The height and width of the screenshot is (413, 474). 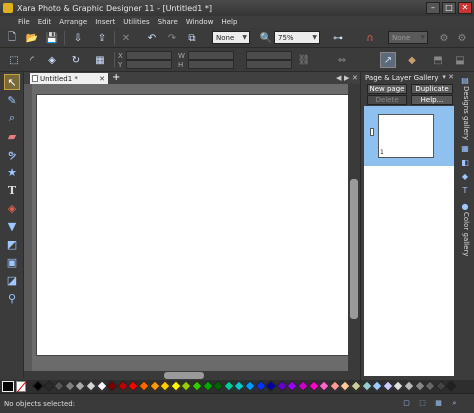 What do you see at coordinates (342, 60) in the screenshot?
I see `flip-icon: ⇔` at bounding box center [342, 60].